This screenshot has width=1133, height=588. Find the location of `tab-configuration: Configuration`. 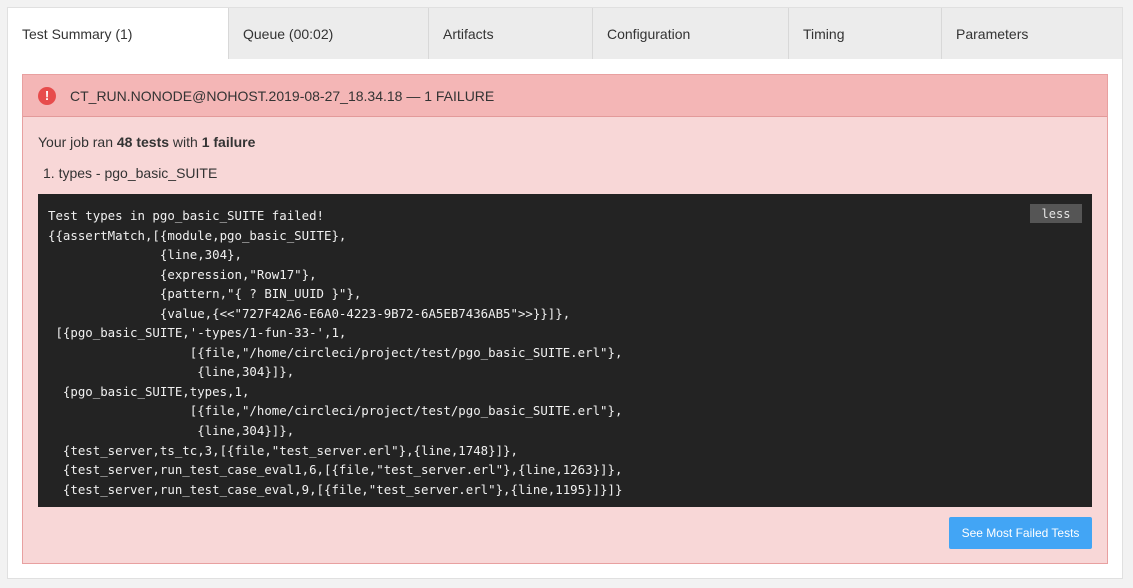

tab-configuration: Configuration is located at coordinates (690, 33).